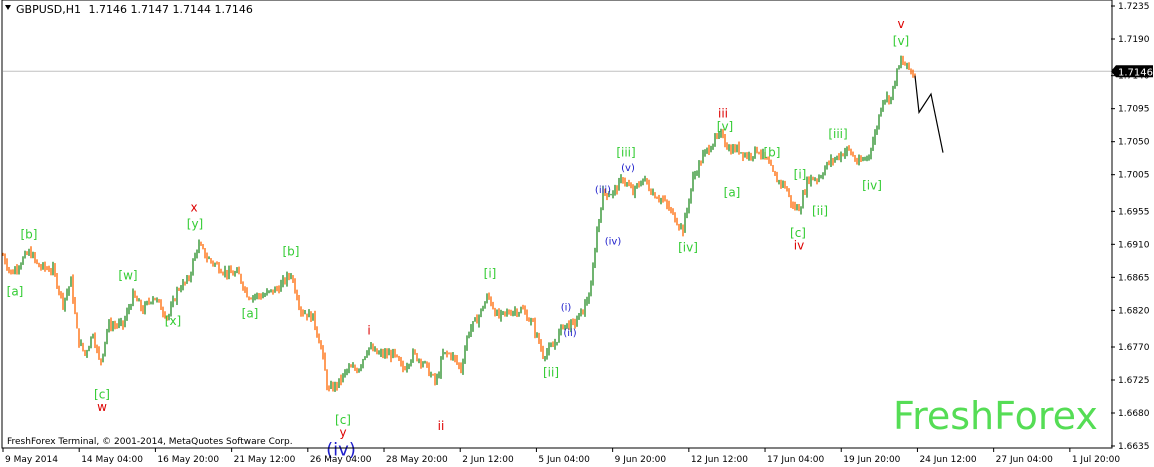  Describe the element at coordinates (947, 460) in the screenshot. I see `x-tick-label: 24 Jun 12:00` at that location.